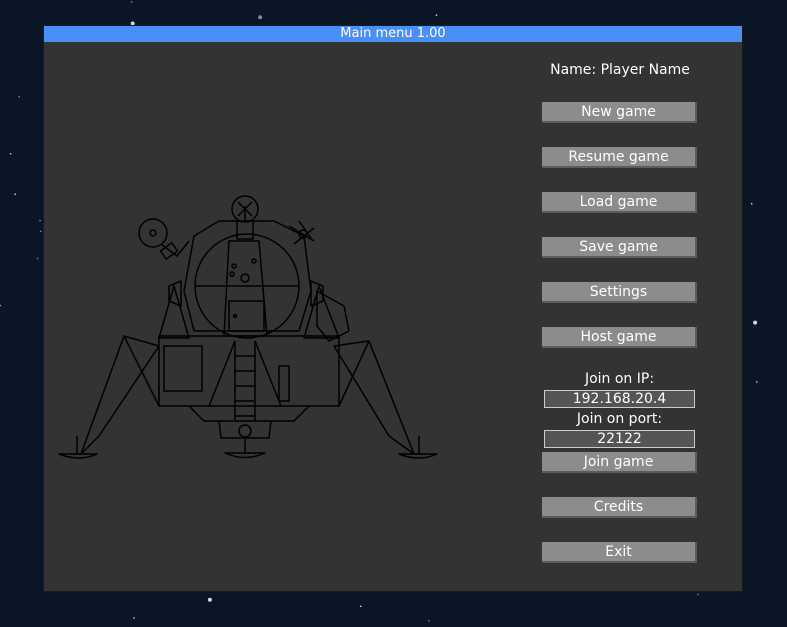 The image size is (787, 627). I want to click on join-port-input, so click(619, 439).